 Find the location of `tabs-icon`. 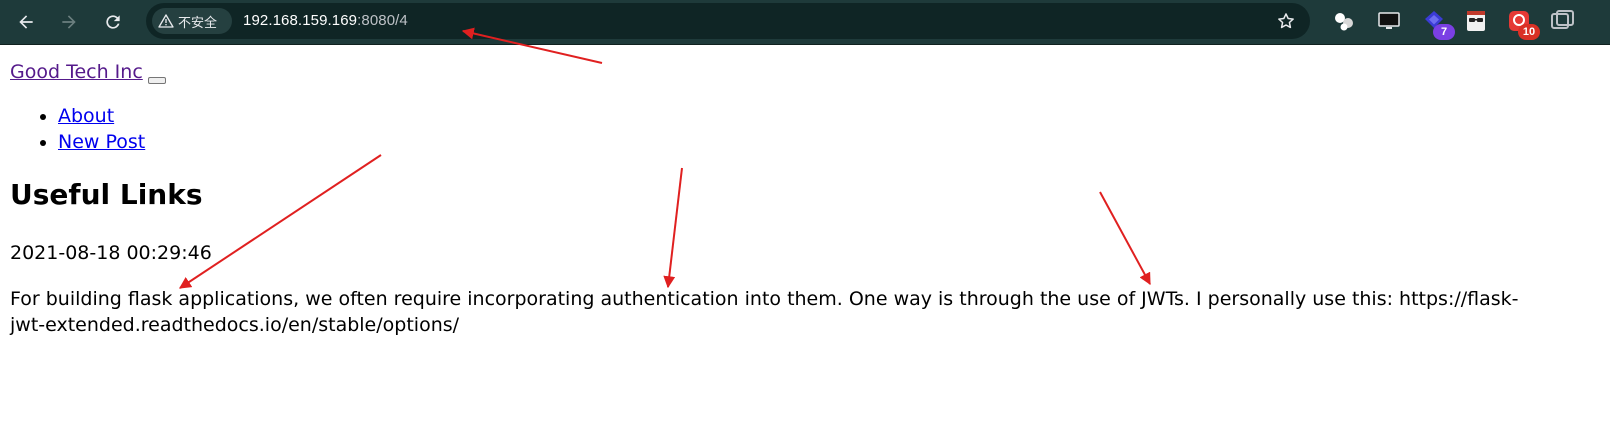

tabs-icon is located at coordinates (1562, 19).